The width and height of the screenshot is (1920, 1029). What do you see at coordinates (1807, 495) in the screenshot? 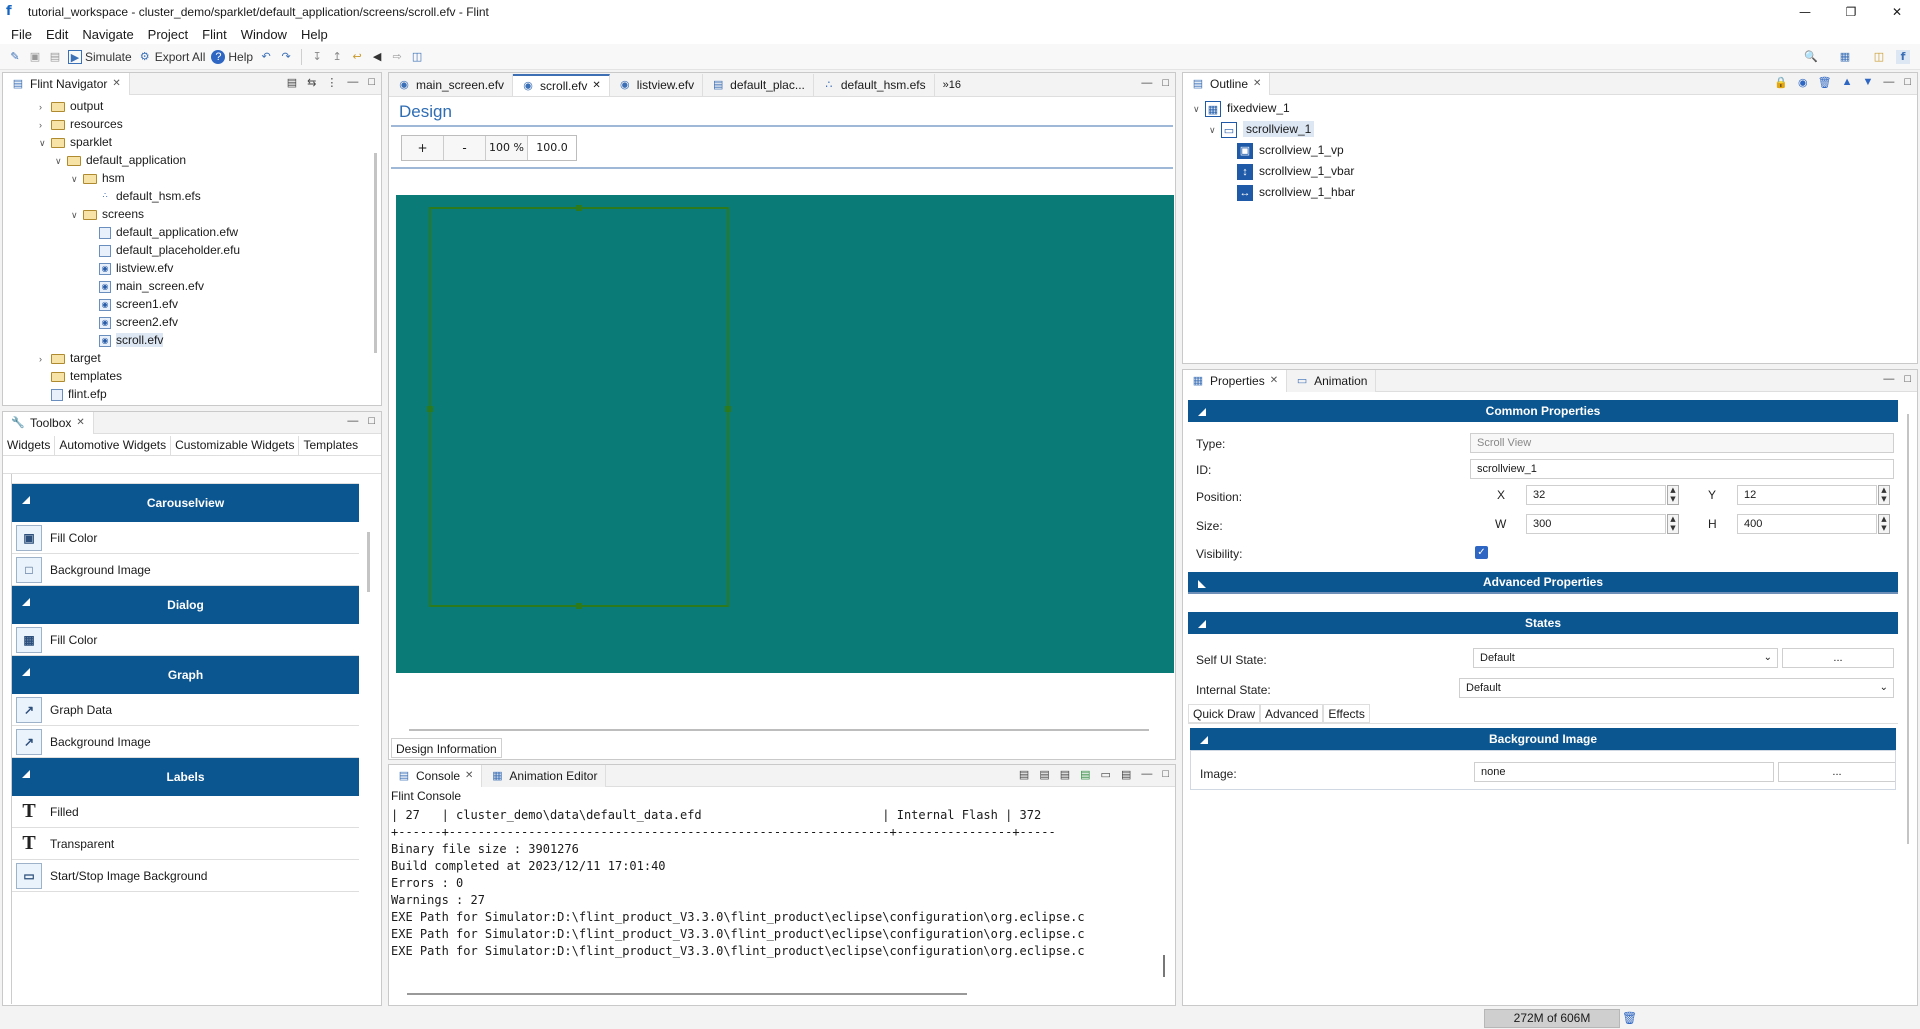
I see `y-field: 12` at bounding box center [1807, 495].